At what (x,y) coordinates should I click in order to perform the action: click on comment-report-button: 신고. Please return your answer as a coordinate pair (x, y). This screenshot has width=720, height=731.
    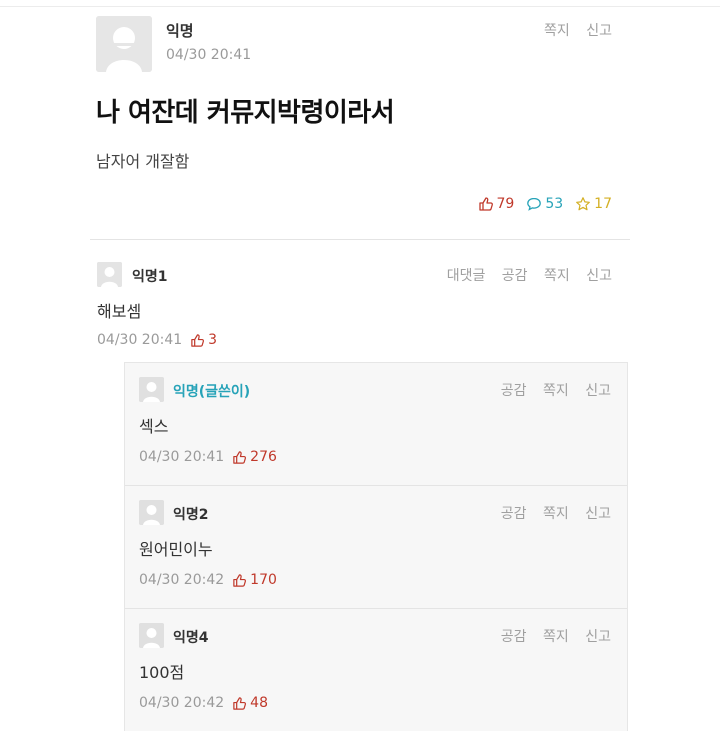
    Looking at the image, I should click on (599, 276).